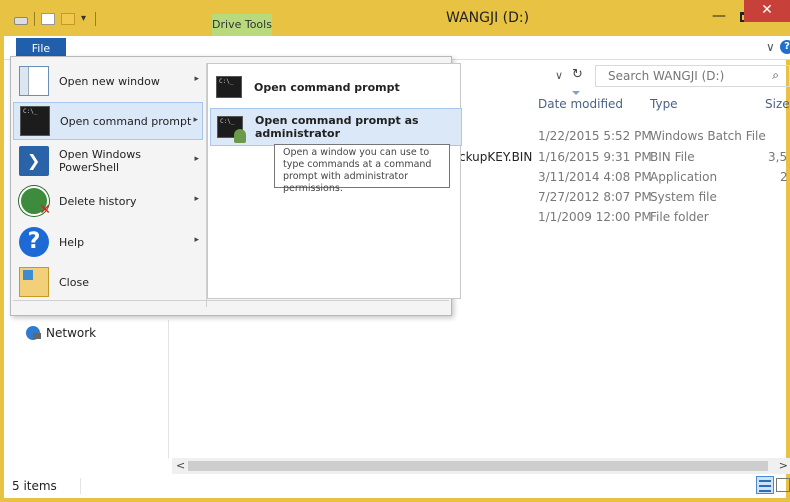 The width and height of the screenshot is (790, 502). What do you see at coordinates (21, 21) in the screenshot?
I see `drive-icon` at bounding box center [21, 21].